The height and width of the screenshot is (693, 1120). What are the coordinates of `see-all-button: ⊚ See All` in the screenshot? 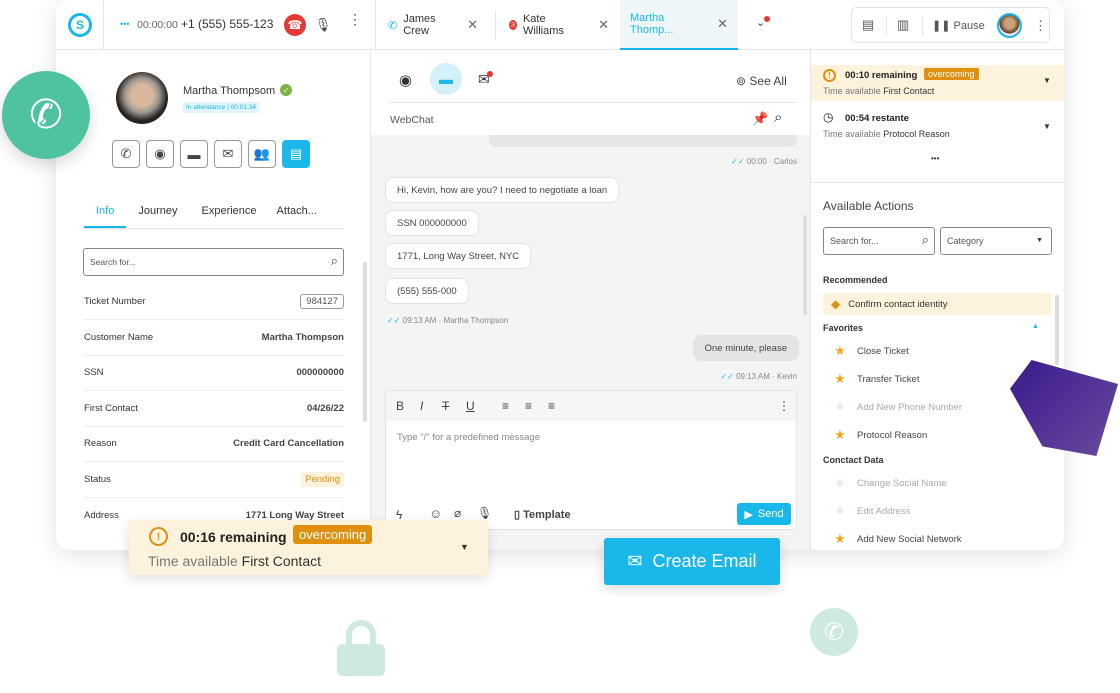 It's located at (761, 81).